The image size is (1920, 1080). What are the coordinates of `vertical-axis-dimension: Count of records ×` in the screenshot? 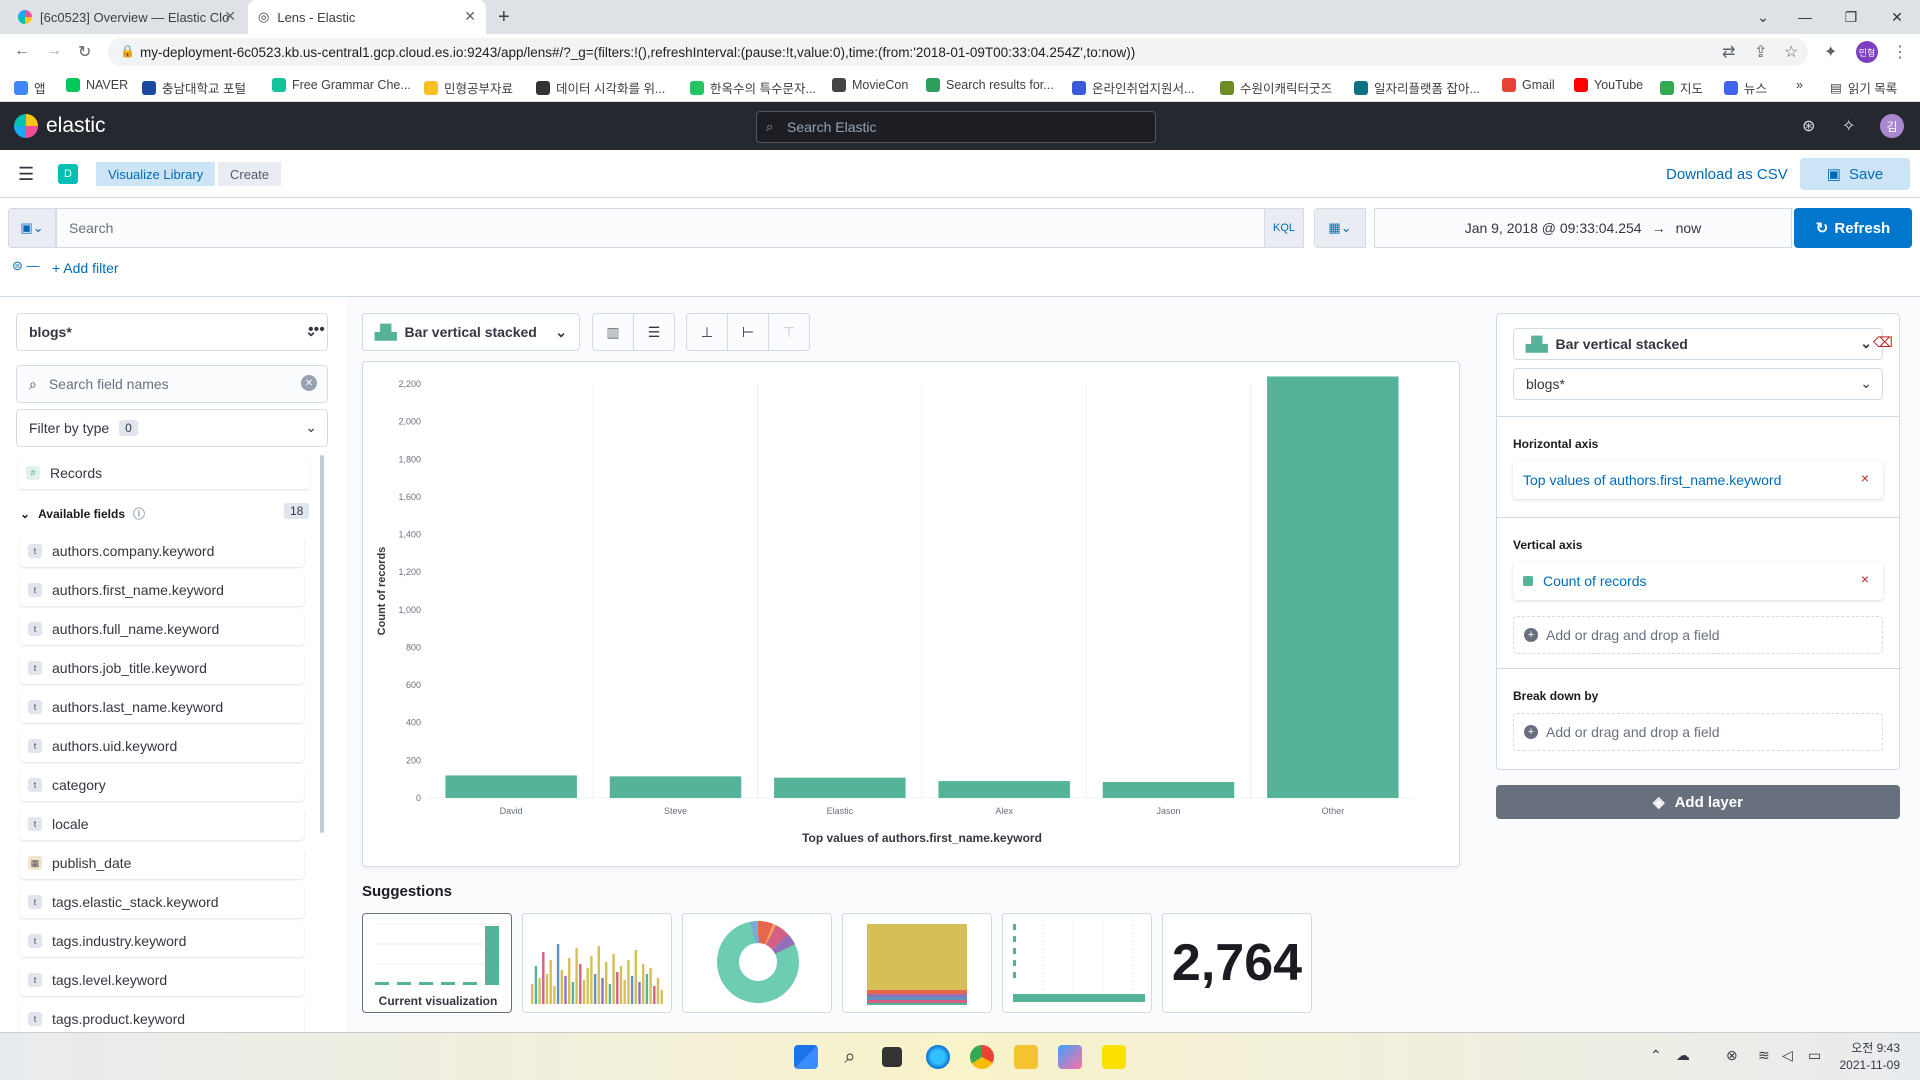 It's located at (1698, 581).